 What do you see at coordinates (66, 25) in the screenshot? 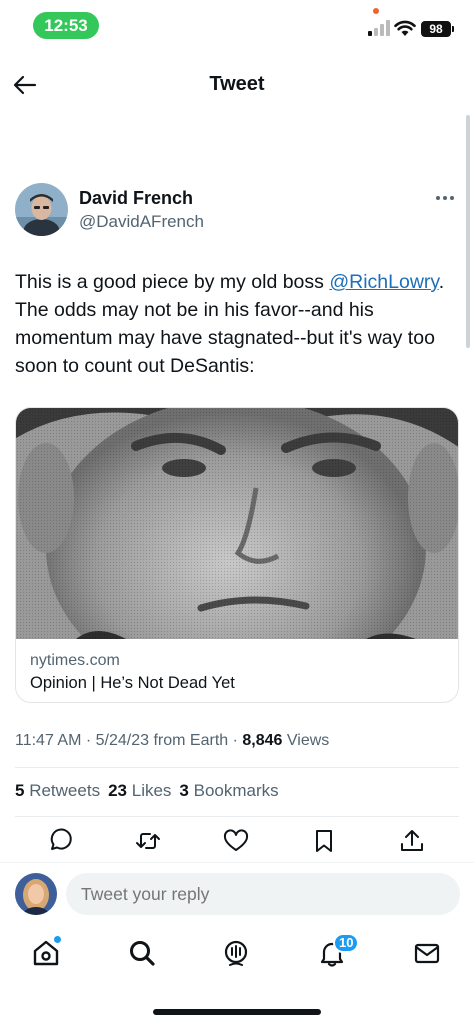
I see `status-time: 12:53` at bounding box center [66, 25].